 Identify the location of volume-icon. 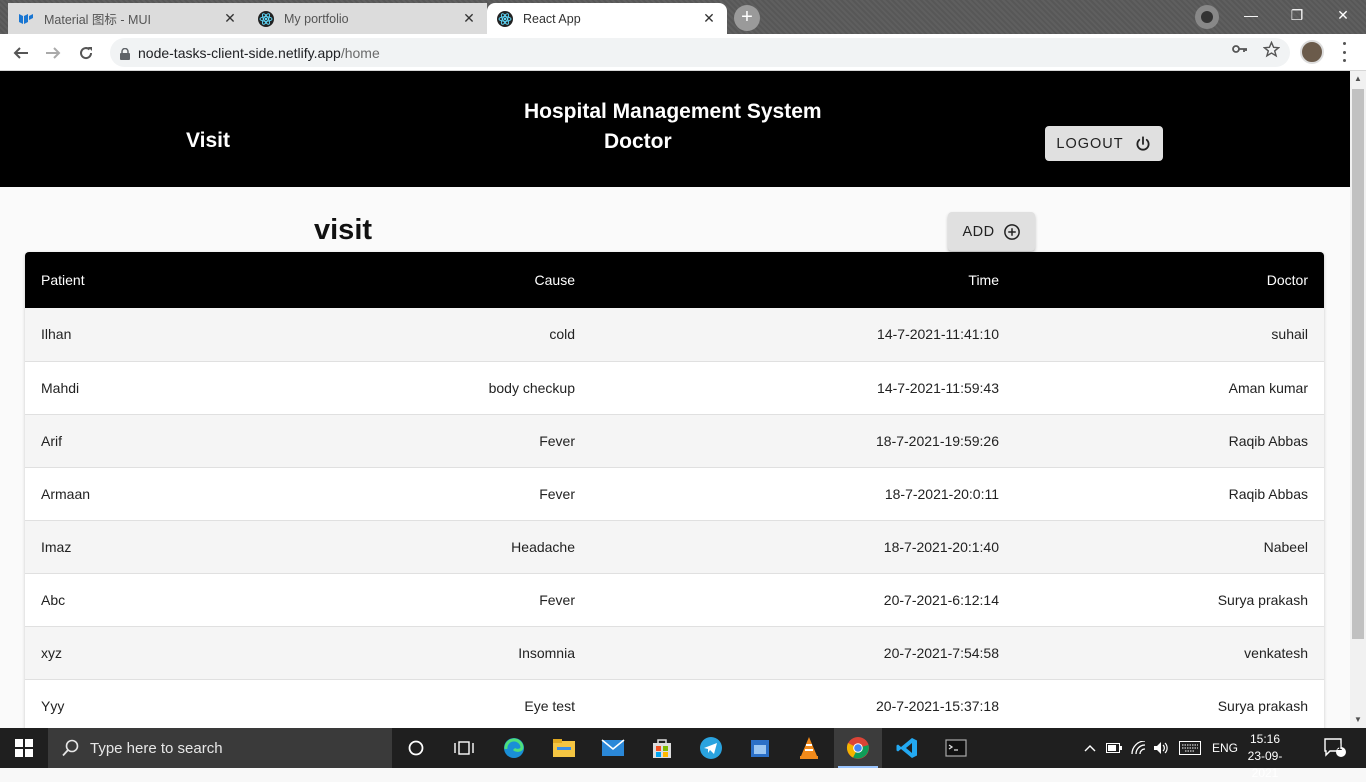
(1161, 748).